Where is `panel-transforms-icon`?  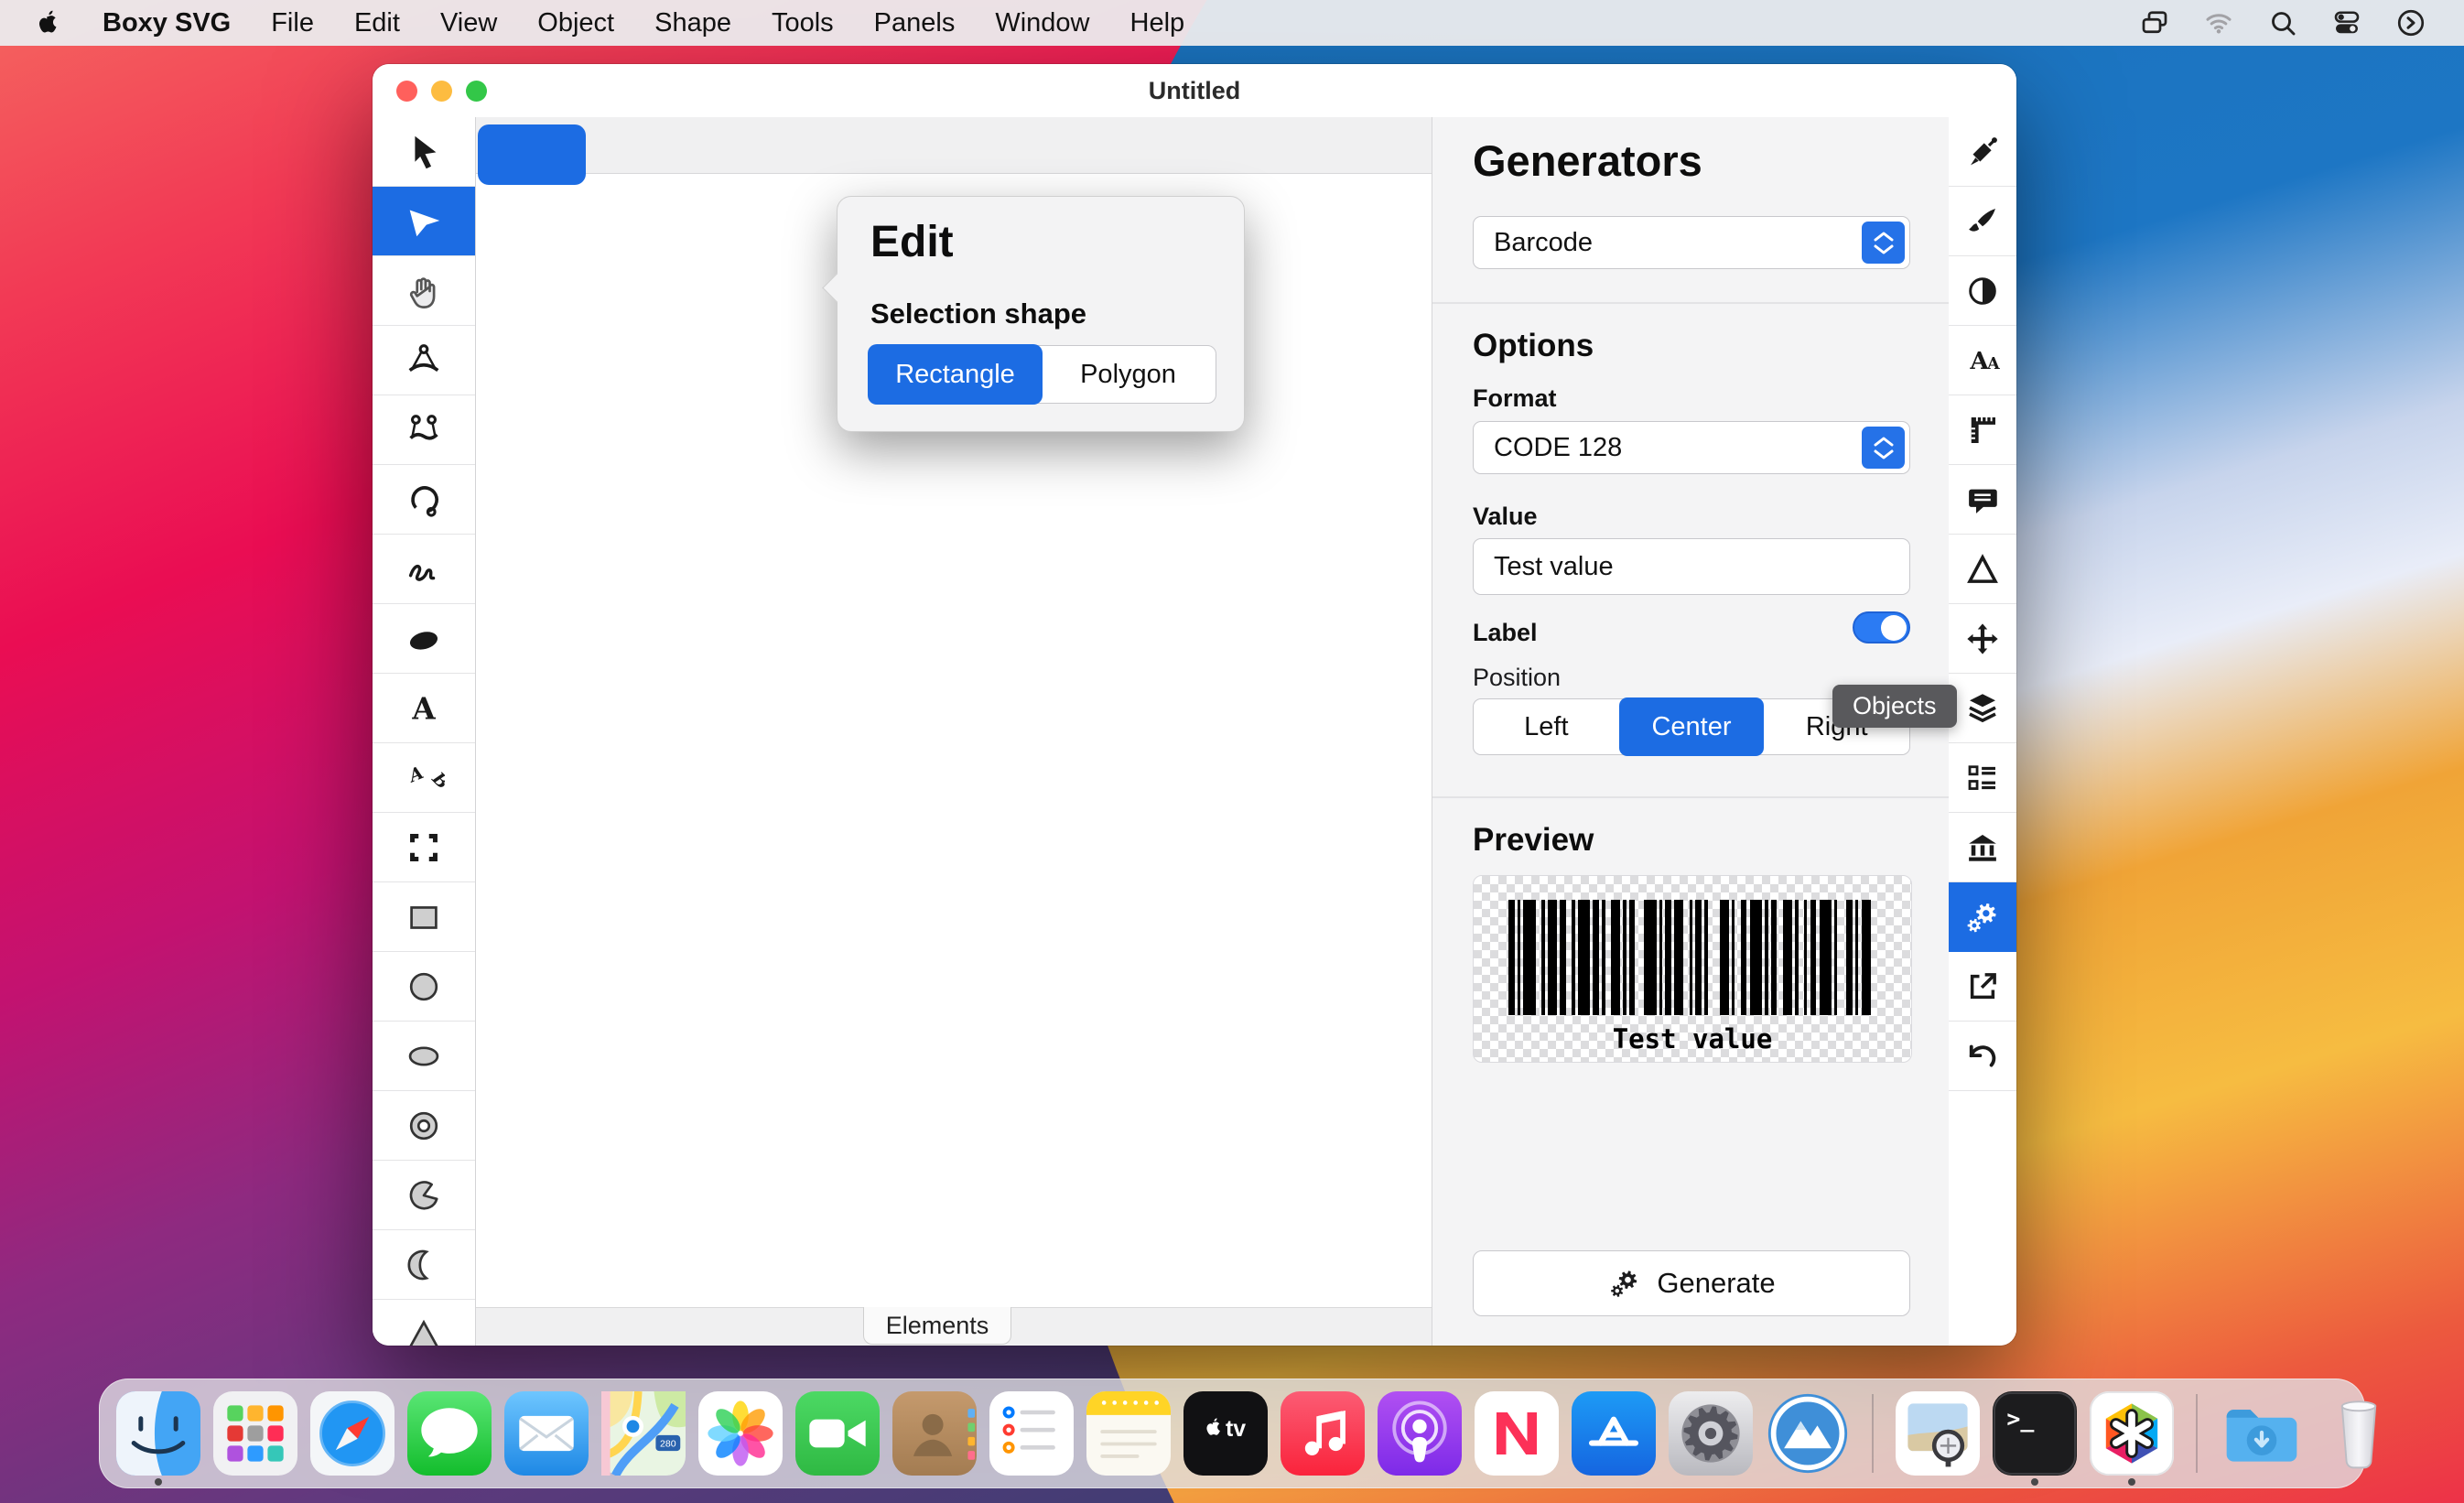
panel-transforms-icon is located at coordinates (1982, 569).